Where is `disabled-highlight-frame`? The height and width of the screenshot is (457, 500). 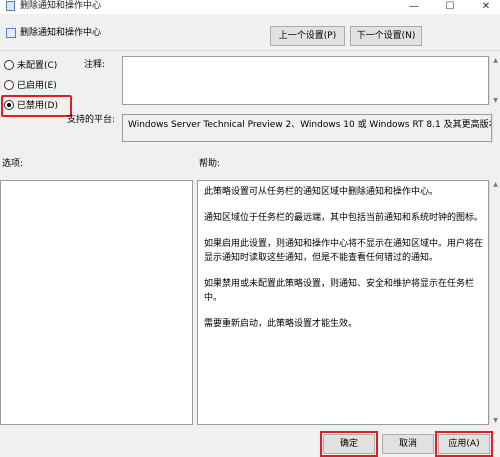
disabled-highlight-frame is located at coordinates (36, 106).